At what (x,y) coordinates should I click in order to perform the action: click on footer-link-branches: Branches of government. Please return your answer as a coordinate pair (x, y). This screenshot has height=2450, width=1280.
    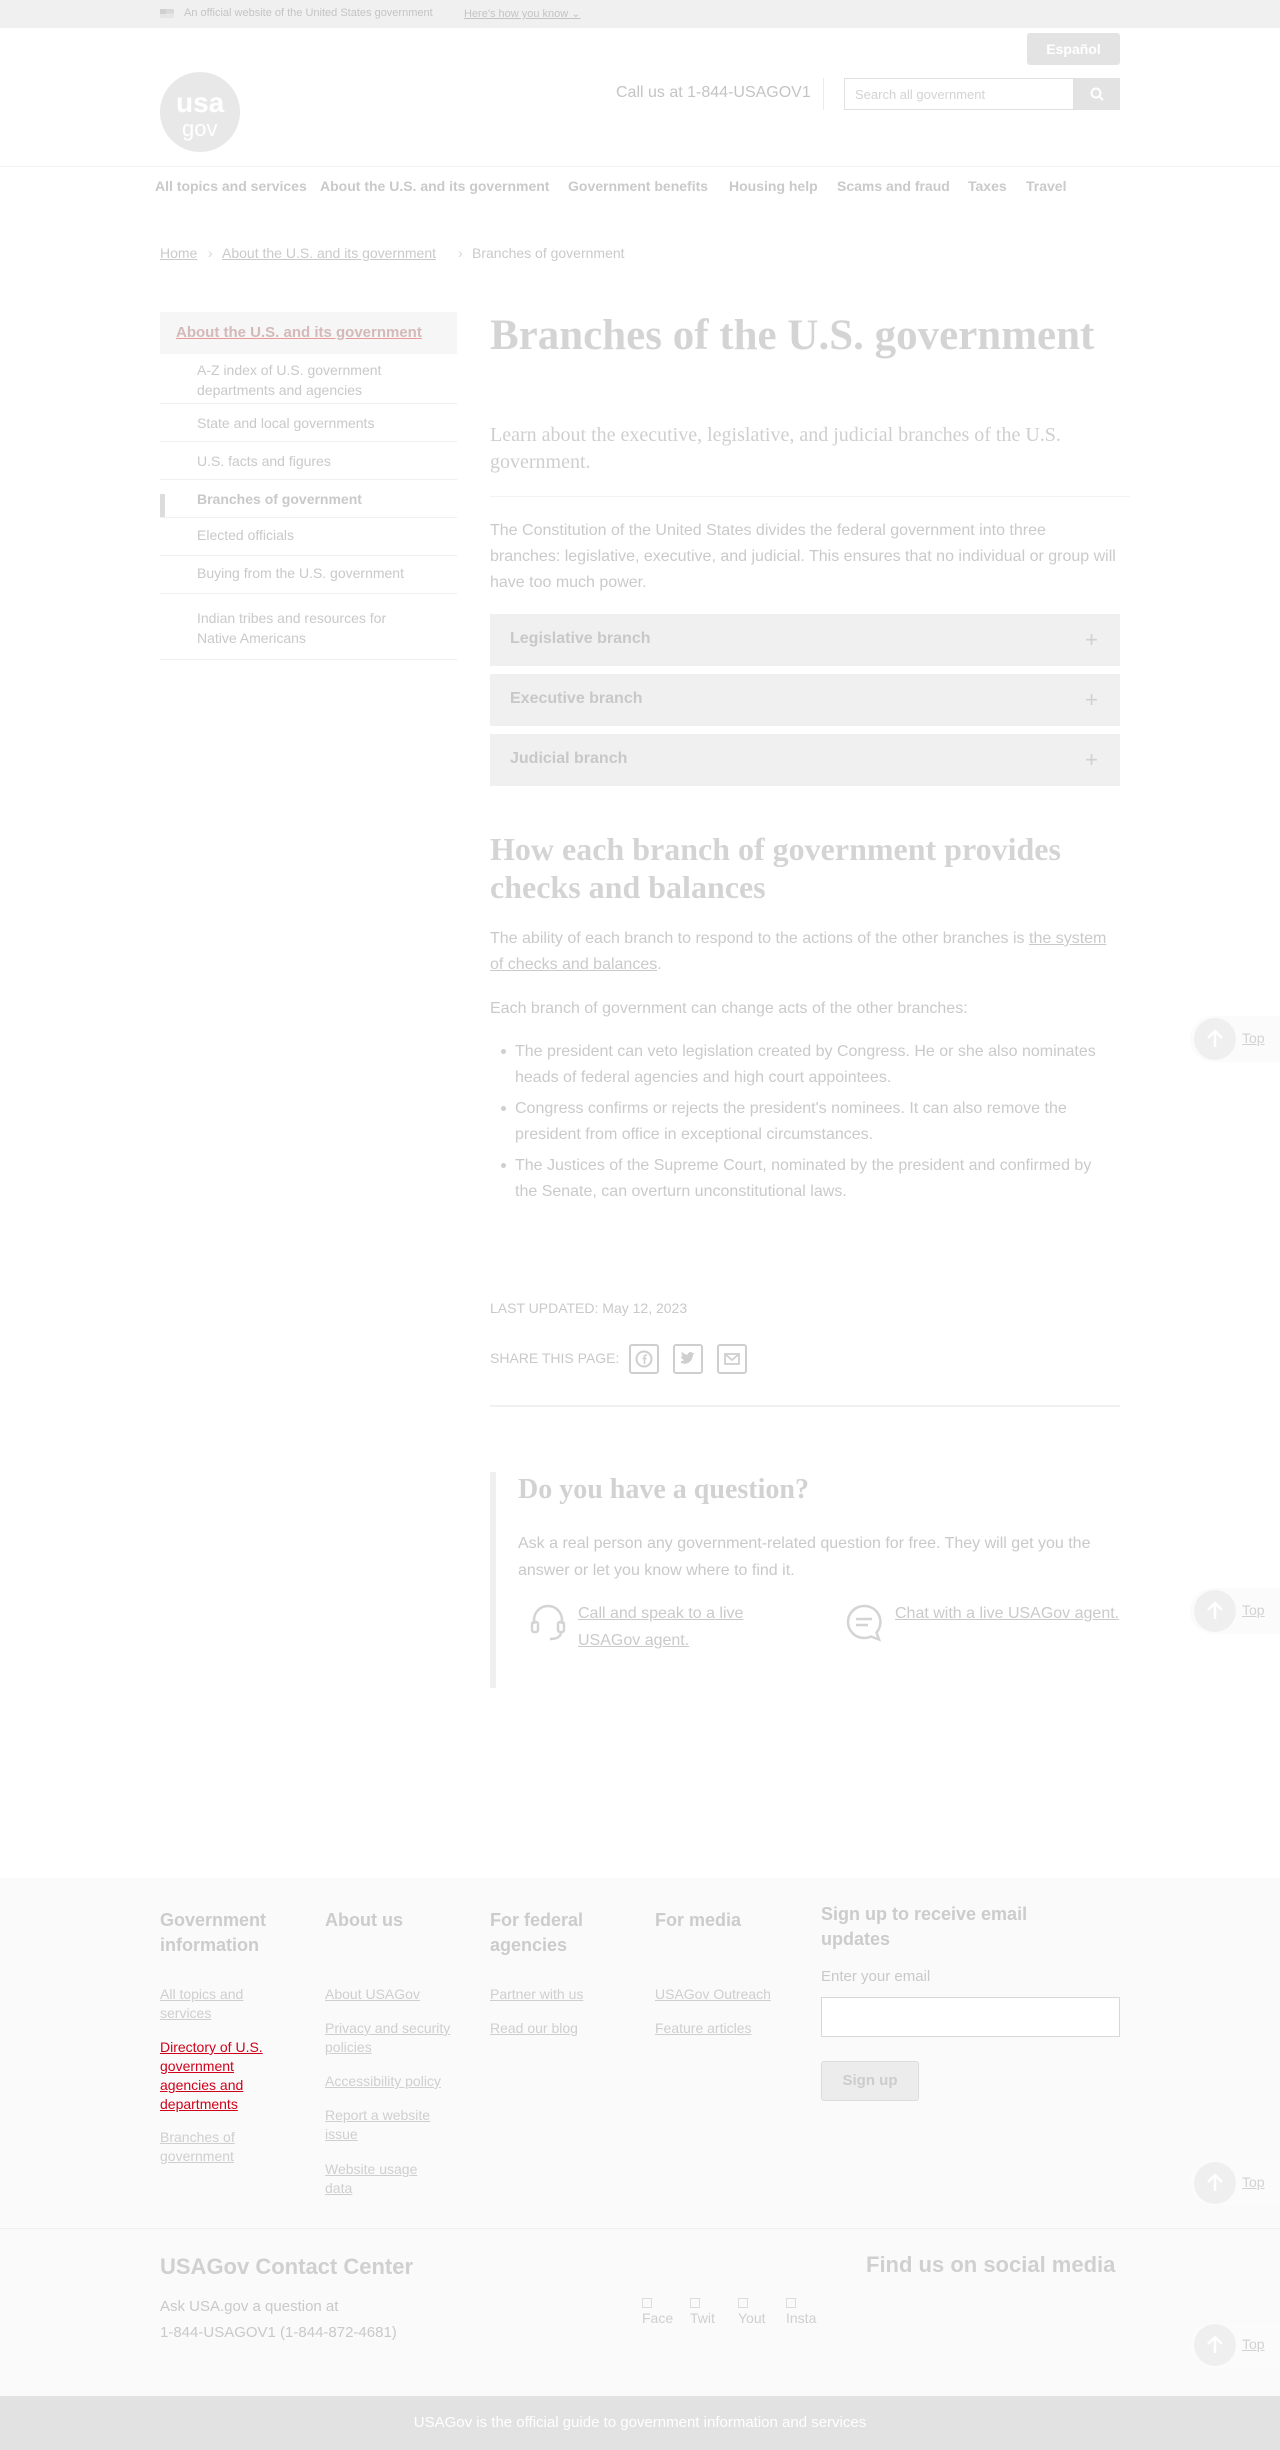
    Looking at the image, I should click on (220, 2147).